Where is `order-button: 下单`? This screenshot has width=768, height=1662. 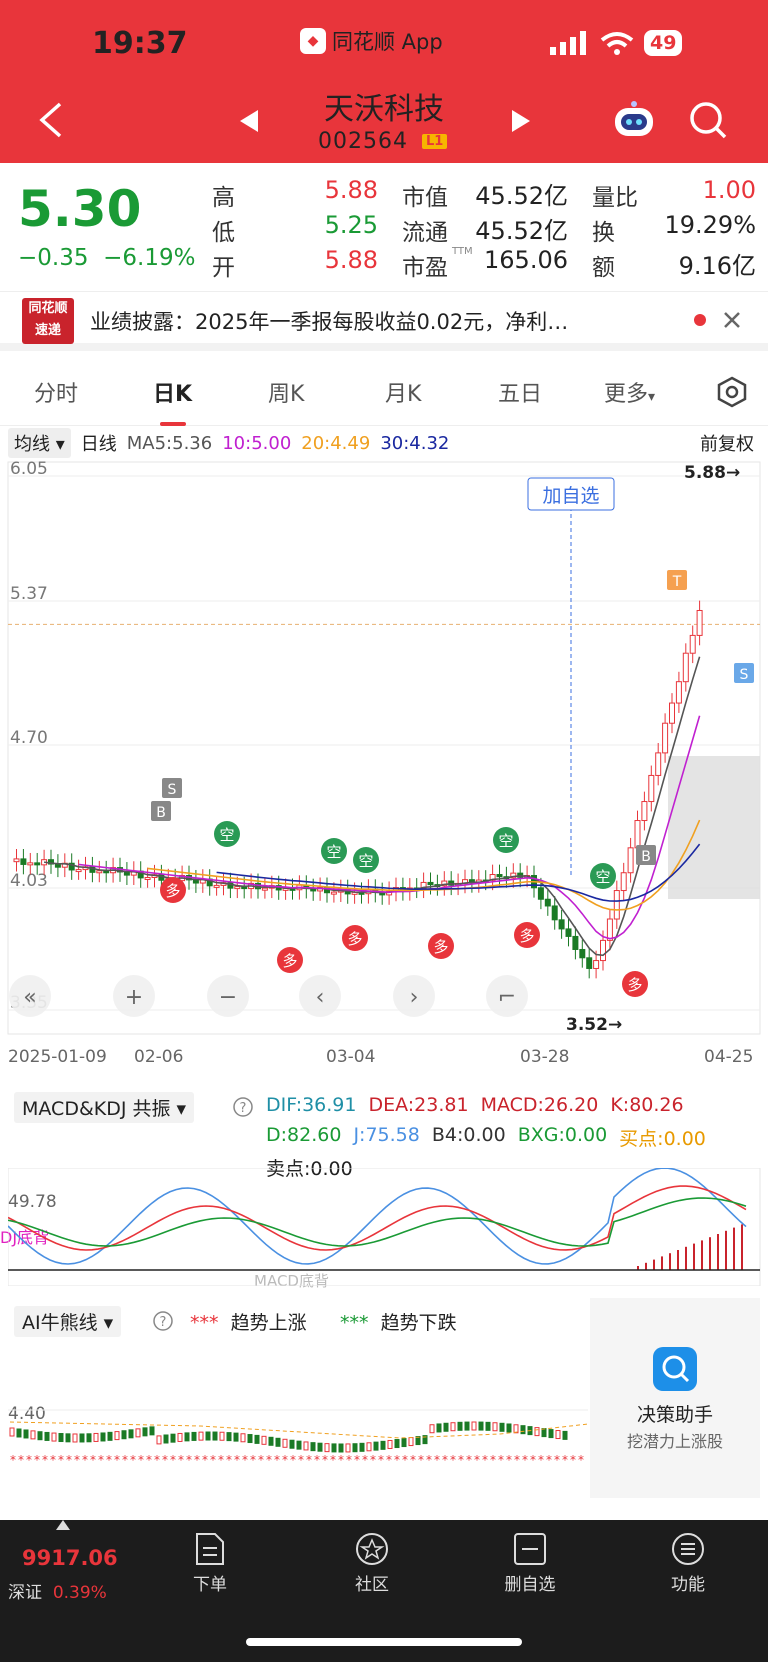 order-button: 下单 is located at coordinates (210, 1563).